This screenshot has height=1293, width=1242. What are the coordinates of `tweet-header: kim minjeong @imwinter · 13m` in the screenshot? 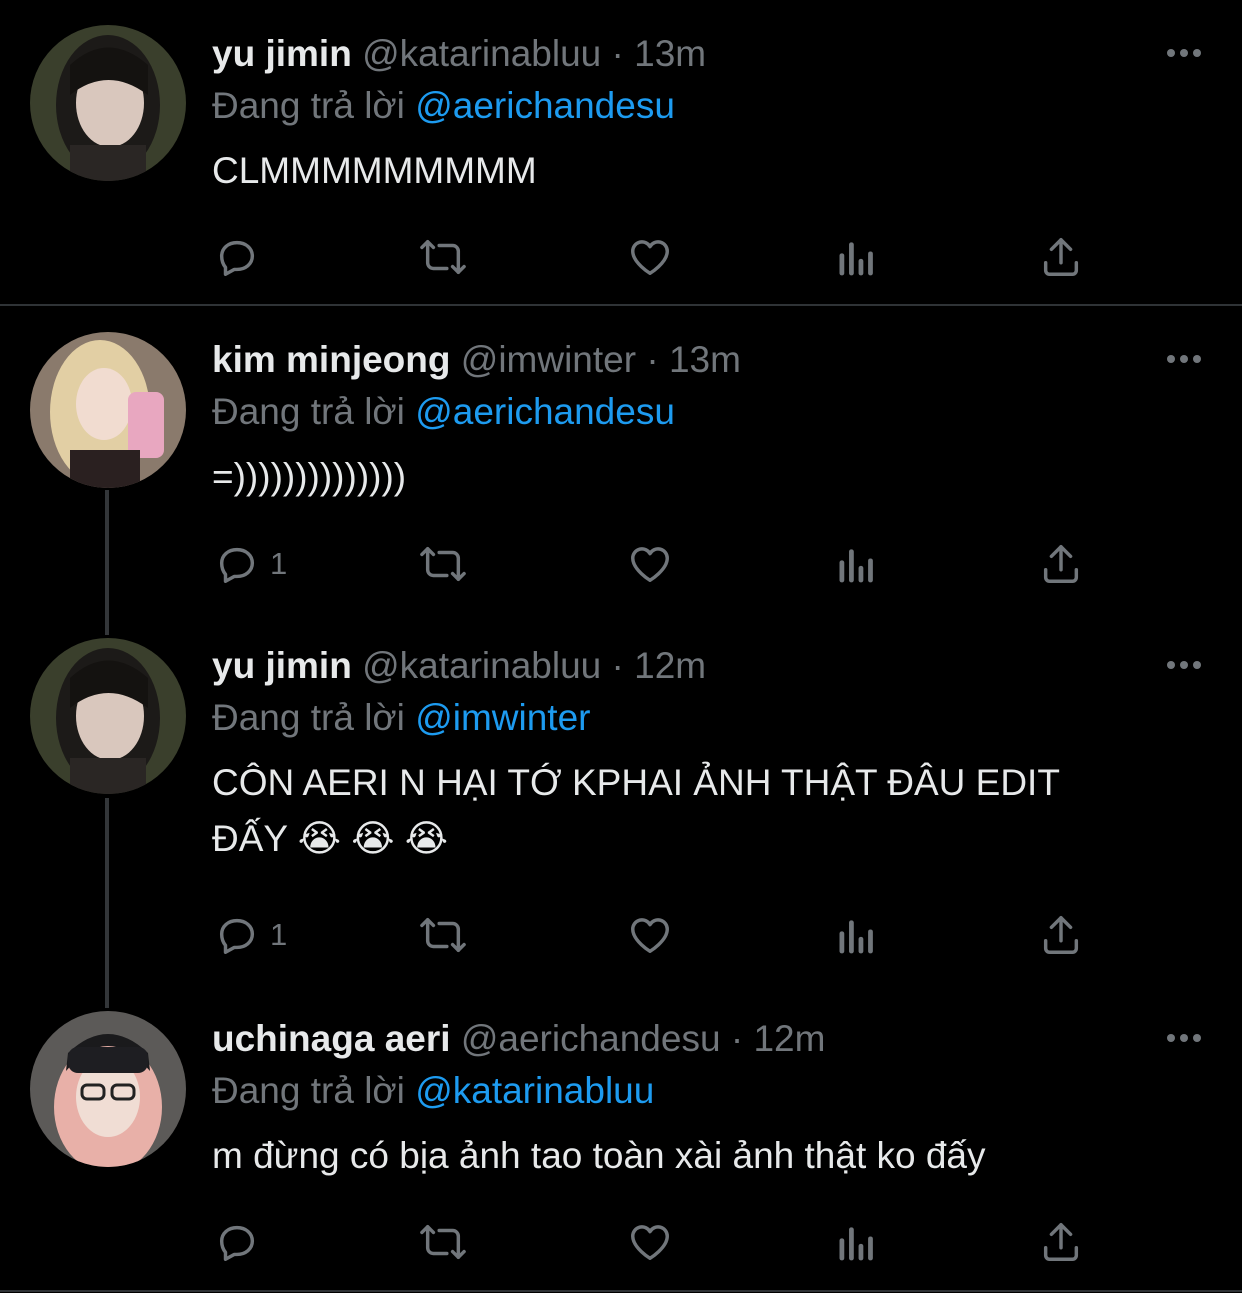 It's located at (476, 360).